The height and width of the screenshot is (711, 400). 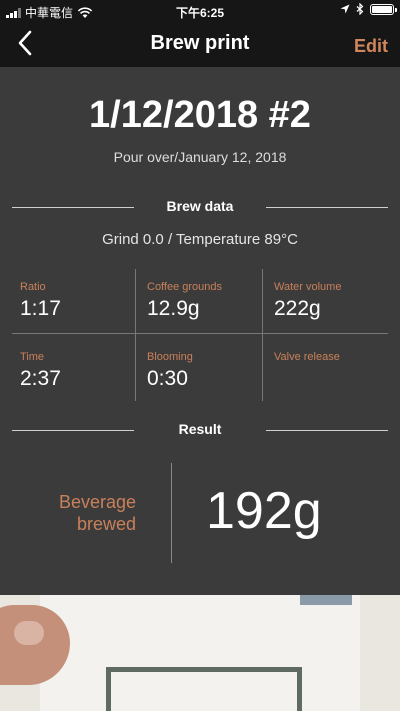 I want to click on metric-label: Ratio, so click(x=33, y=287).